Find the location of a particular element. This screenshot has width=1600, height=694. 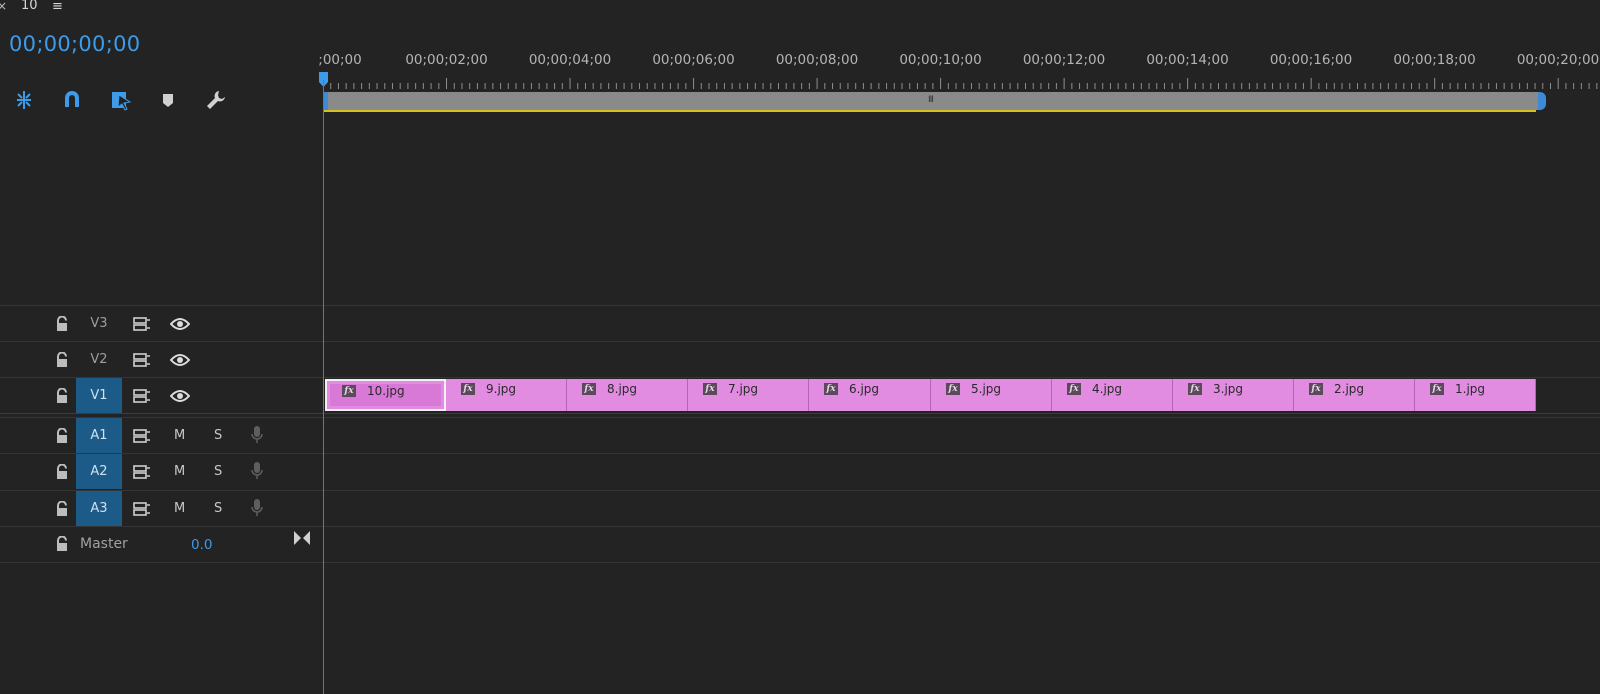

insert-nest-icon is located at coordinates (24, 100).